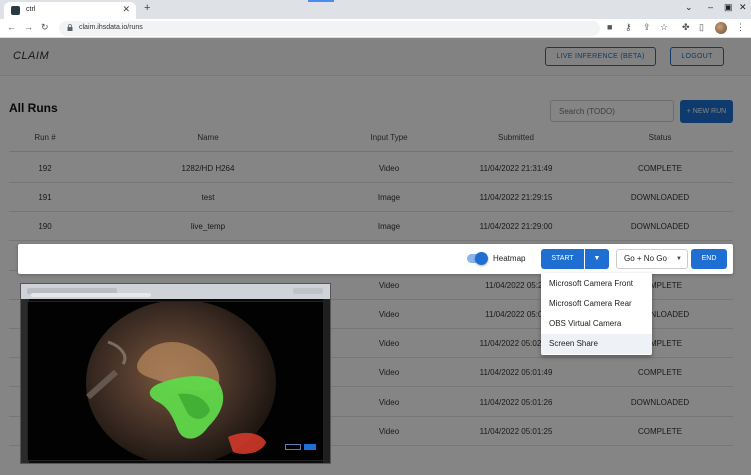 Image resolution: width=751 pixels, height=475 pixels. Describe the element at coordinates (609, 27) in the screenshot. I see `camera-icon: ■` at that location.